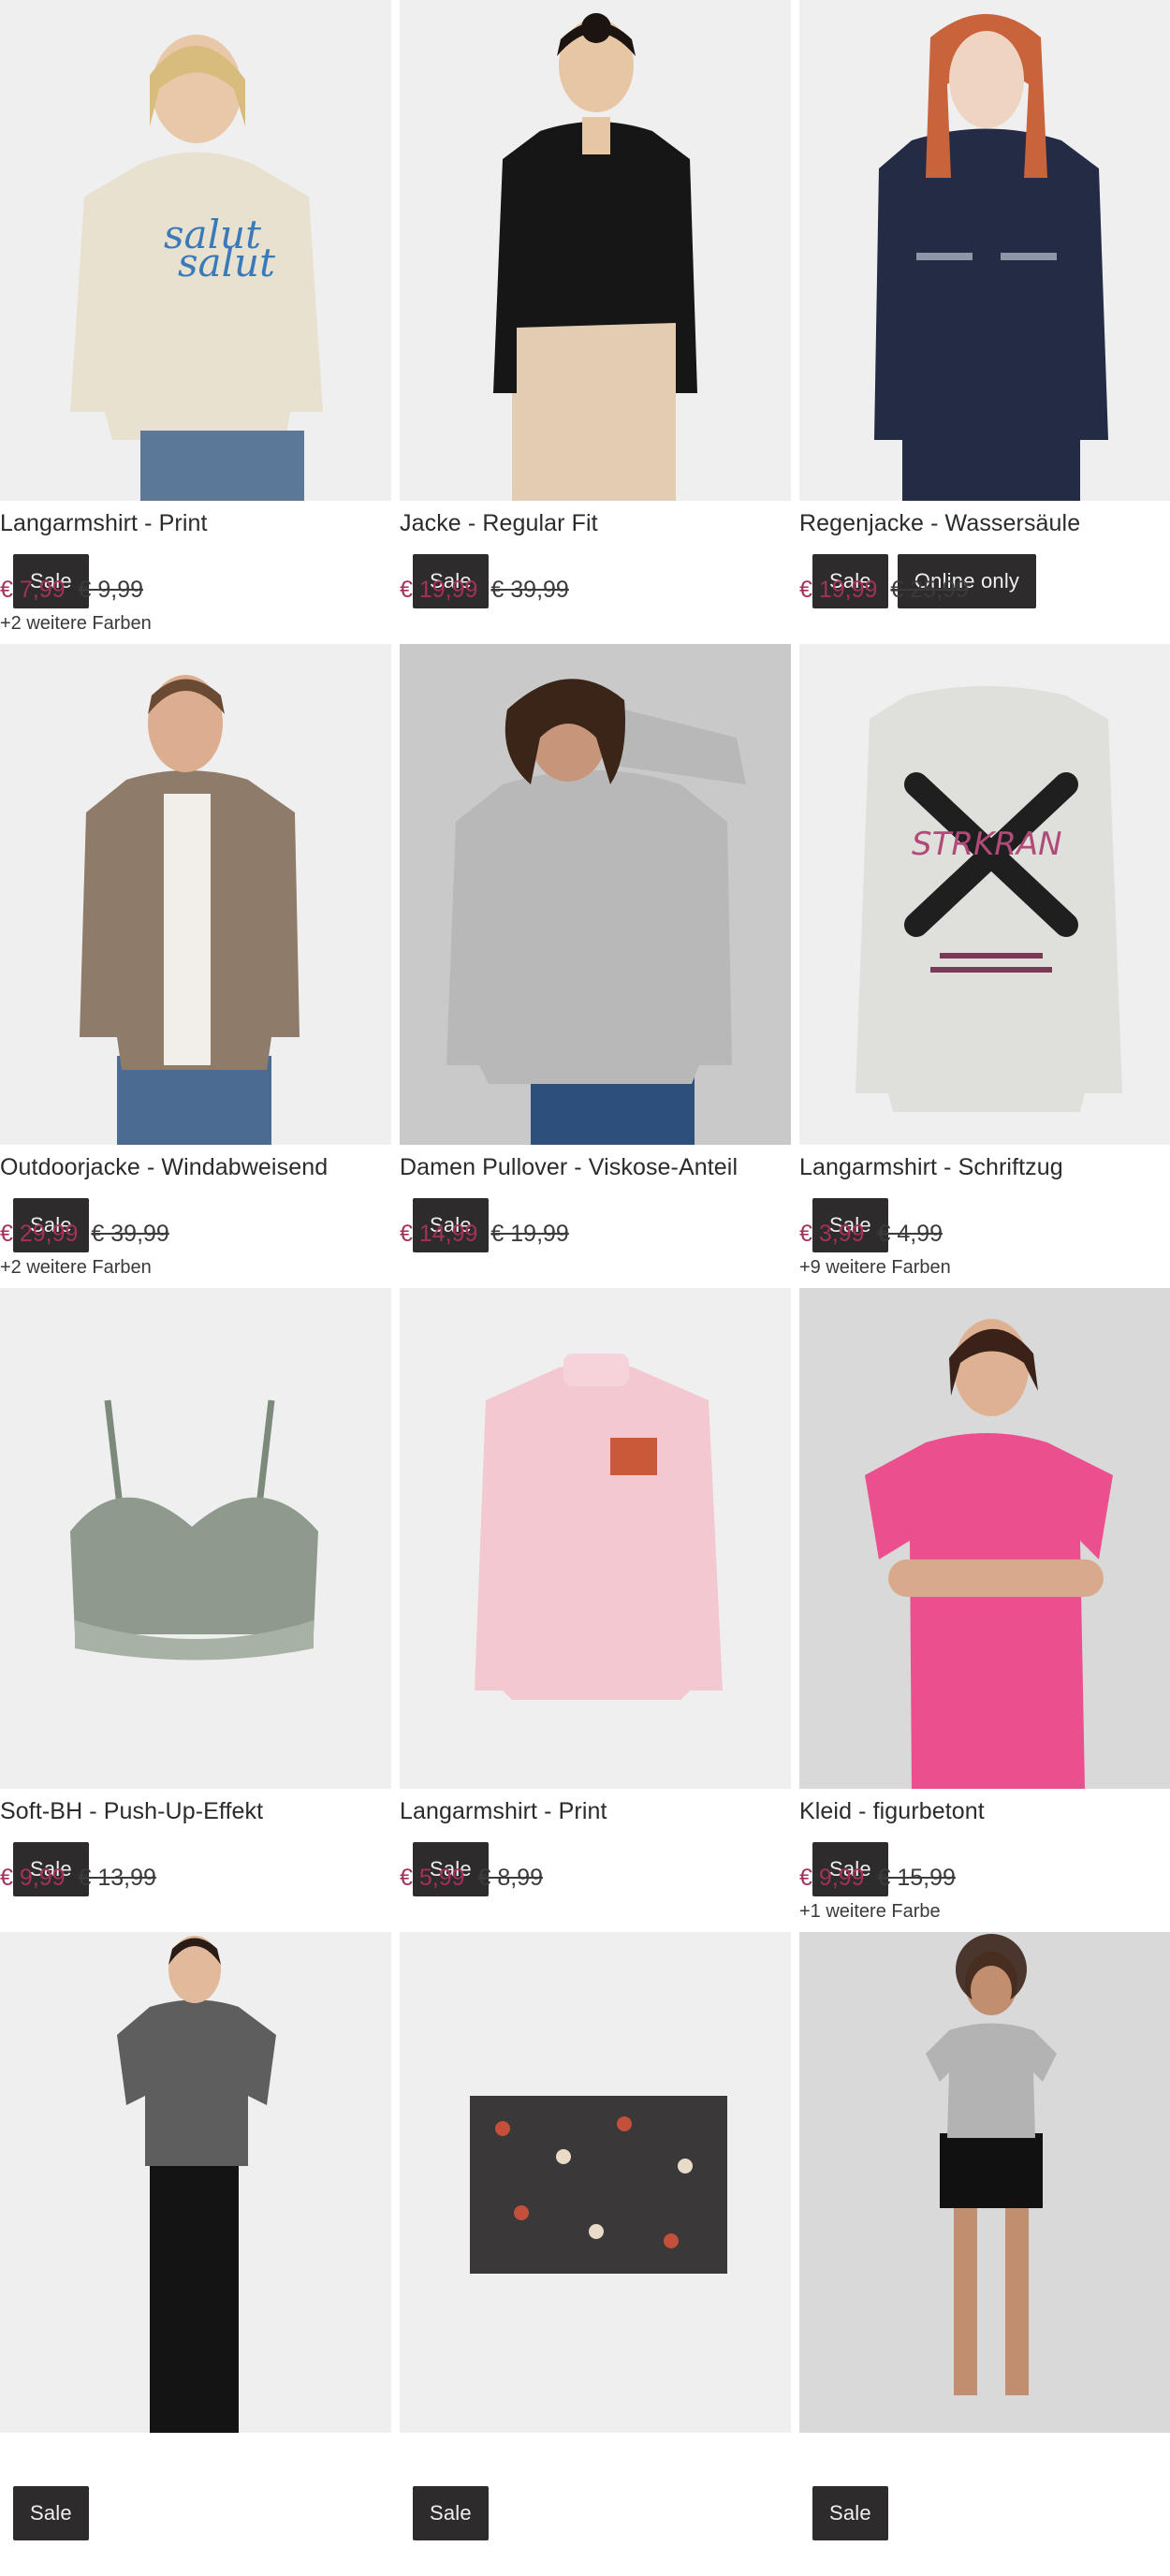  What do you see at coordinates (884, 590) in the screenshot?
I see `price-row: € 19,99 € 25,99` at bounding box center [884, 590].